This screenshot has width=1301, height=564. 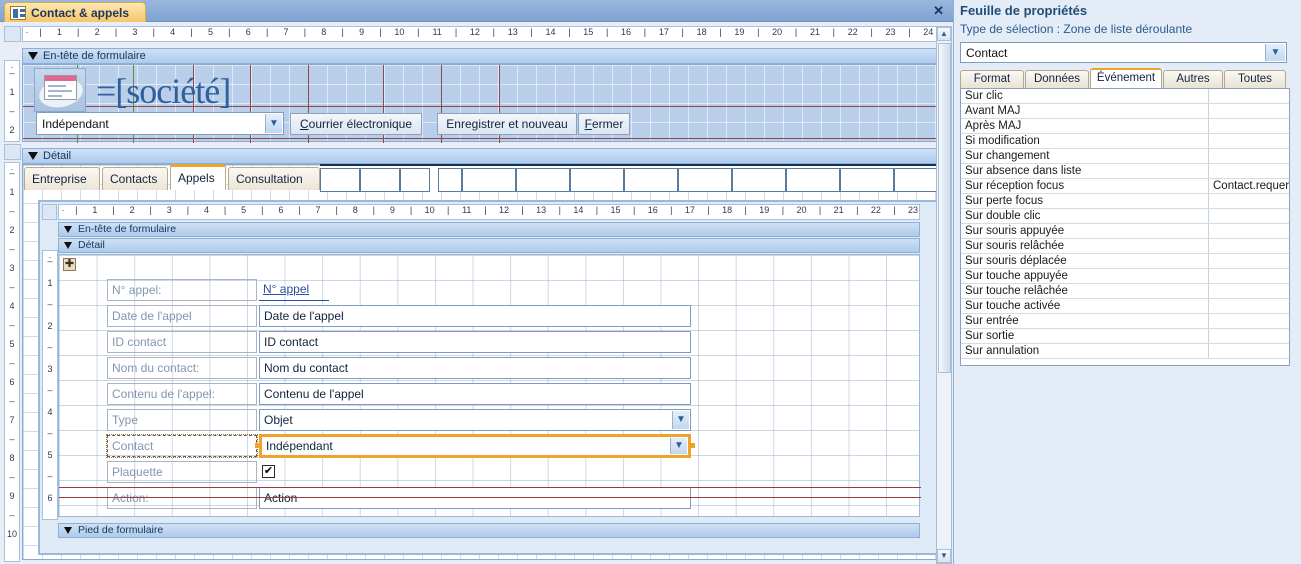 I want to click on property-row: Sur touche relâchée, so click(x=1125, y=291).